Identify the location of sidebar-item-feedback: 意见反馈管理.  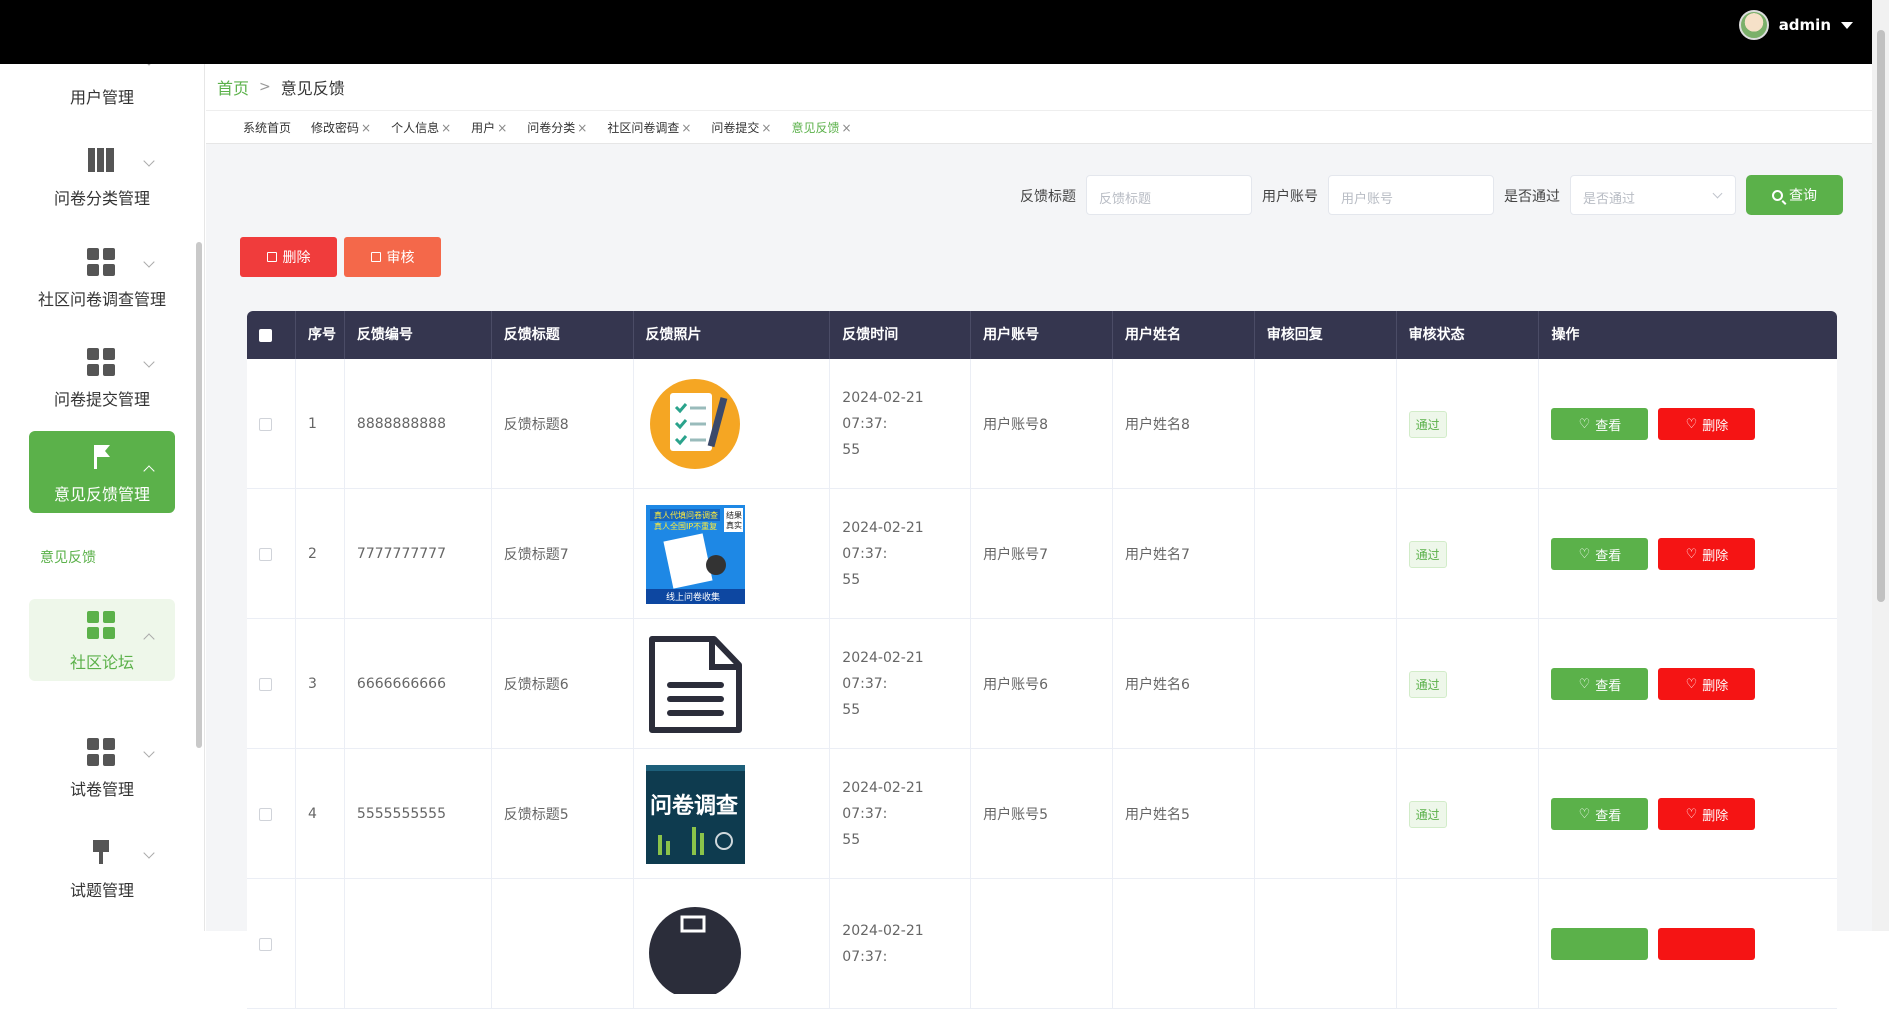
(102, 472).